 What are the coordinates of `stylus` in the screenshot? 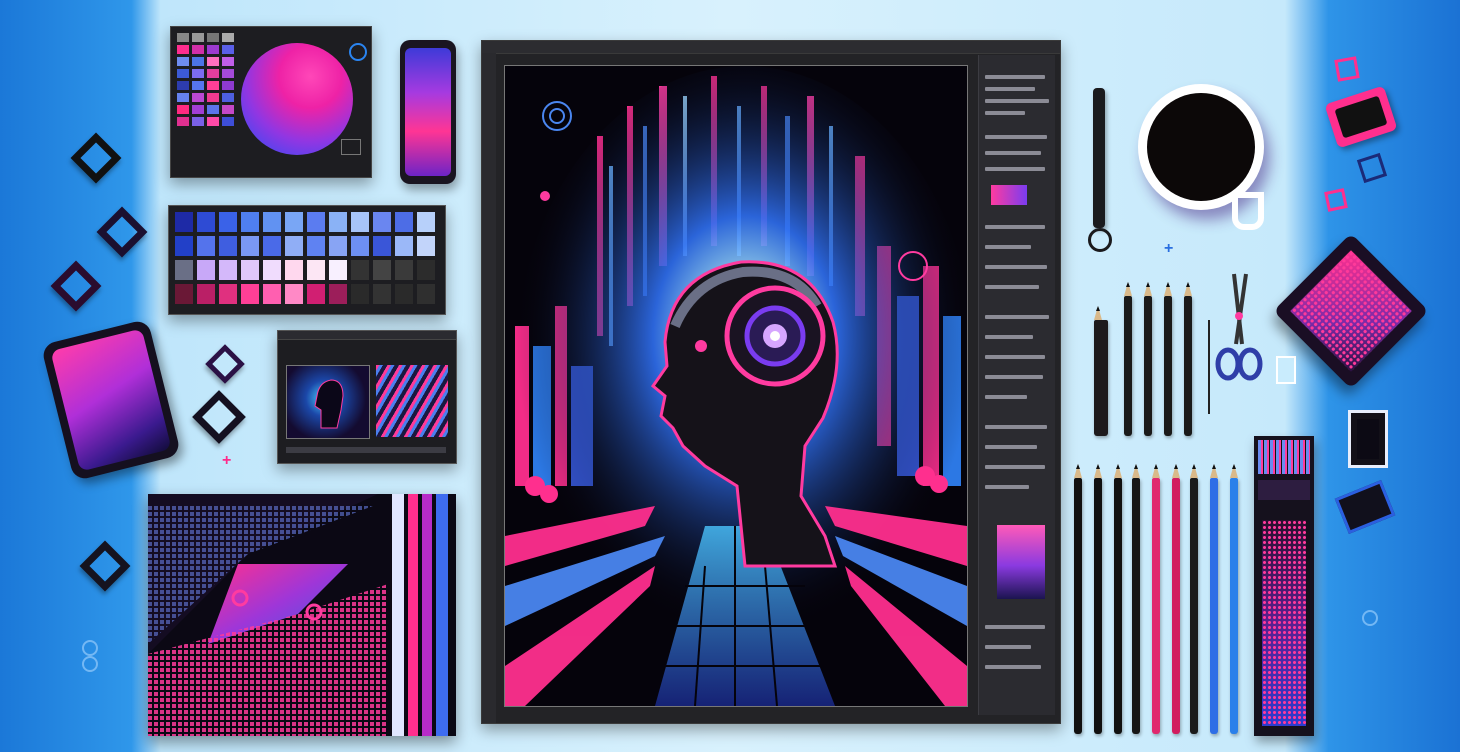 It's located at (1099, 158).